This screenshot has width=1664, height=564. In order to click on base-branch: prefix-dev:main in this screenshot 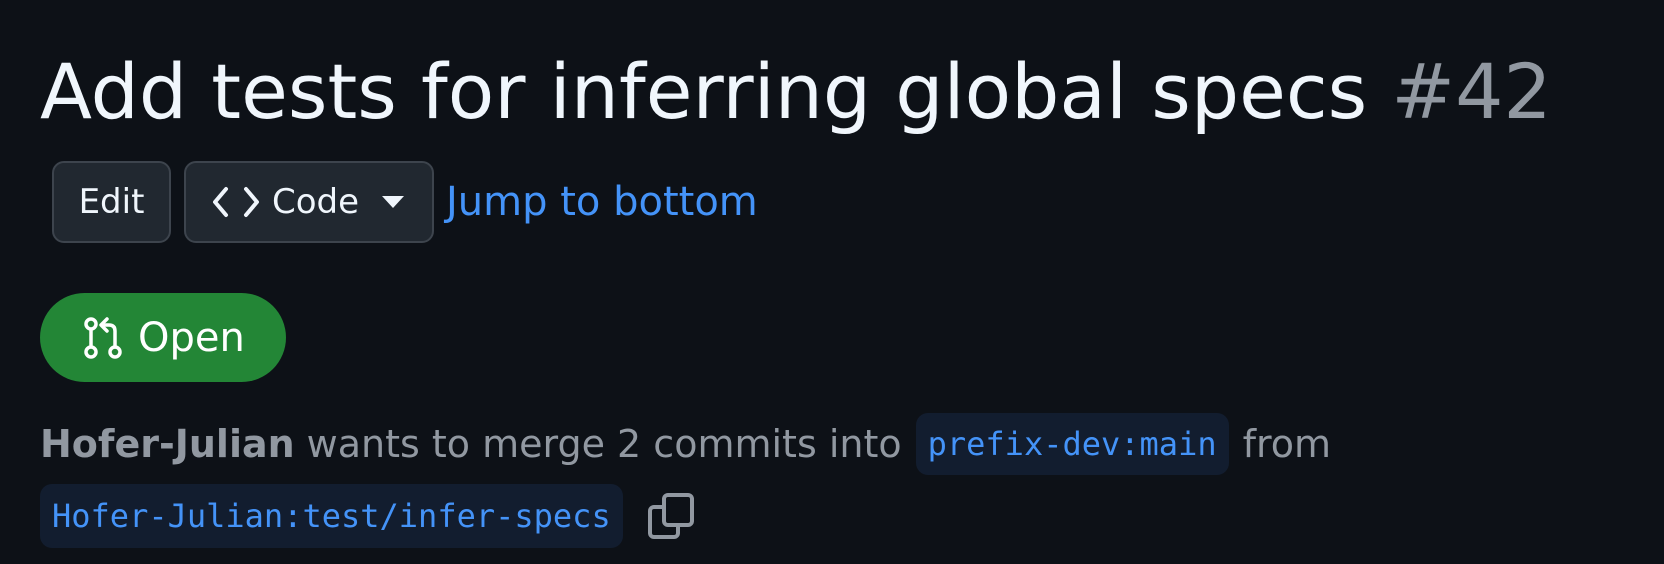, I will do `click(1072, 444)`.